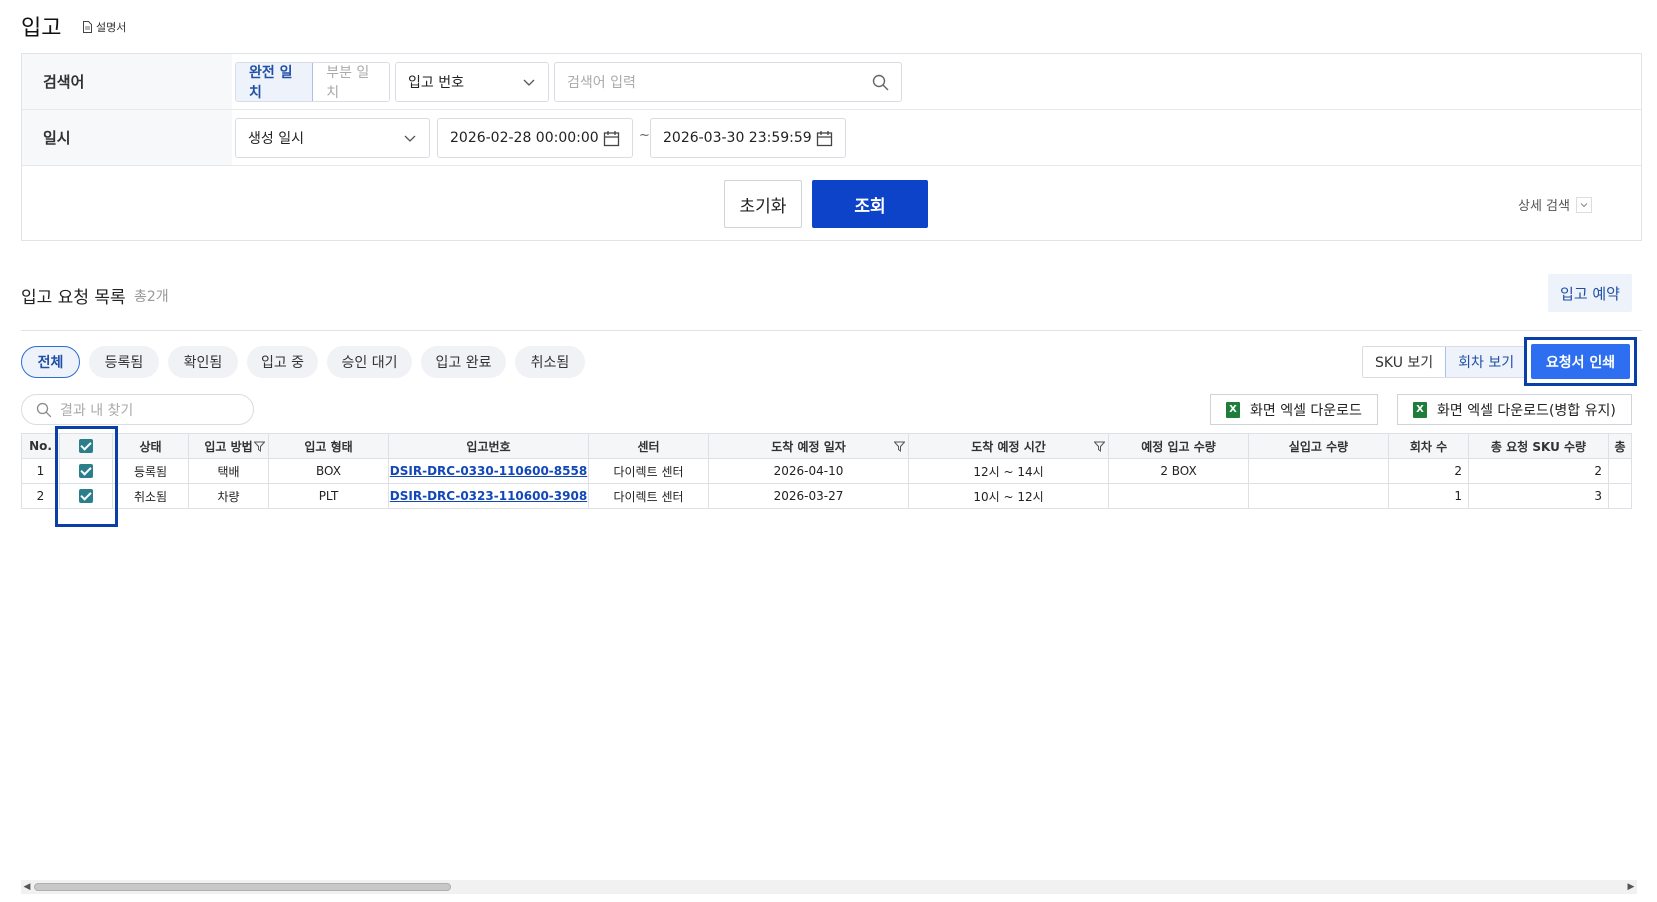  What do you see at coordinates (27, 887) in the screenshot?
I see `scroll-left-arrow-icon: ◀` at bounding box center [27, 887].